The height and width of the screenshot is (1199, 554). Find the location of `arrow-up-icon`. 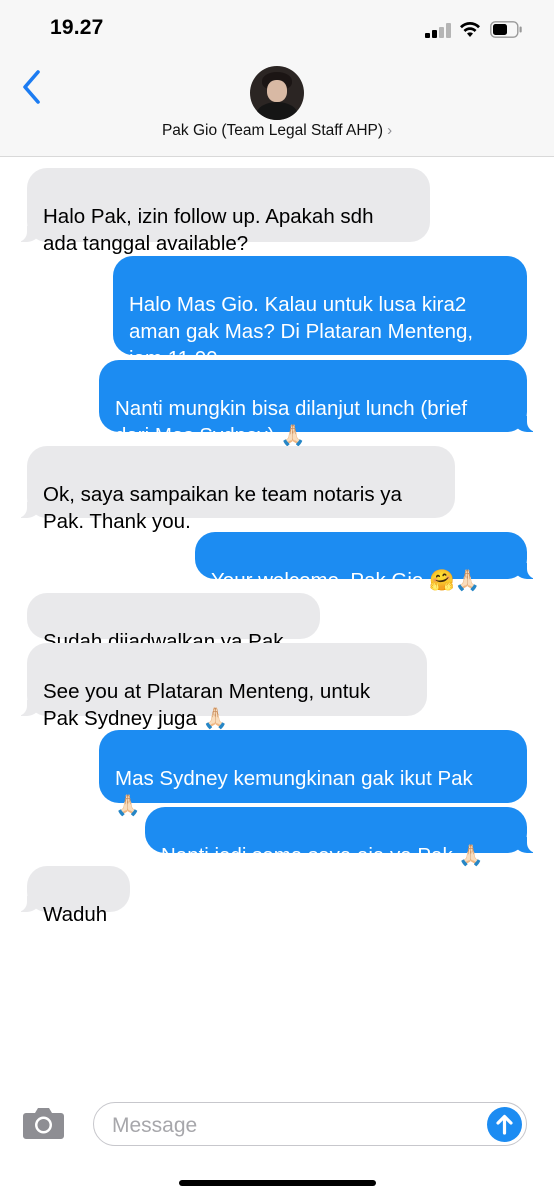

arrow-up-icon is located at coordinates (504, 1124).